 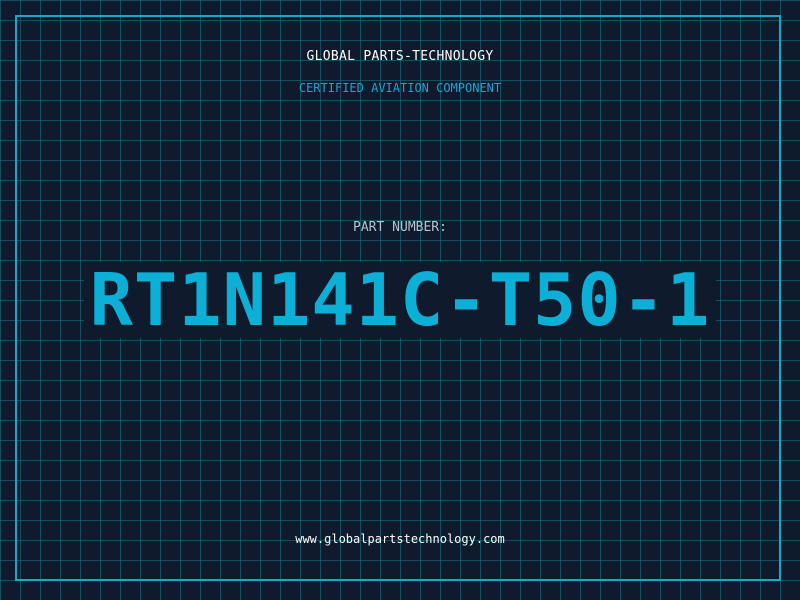 What do you see at coordinates (400, 539) in the screenshot?
I see `website-link: www.globalpartstechnology.com` at bounding box center [400, 539].